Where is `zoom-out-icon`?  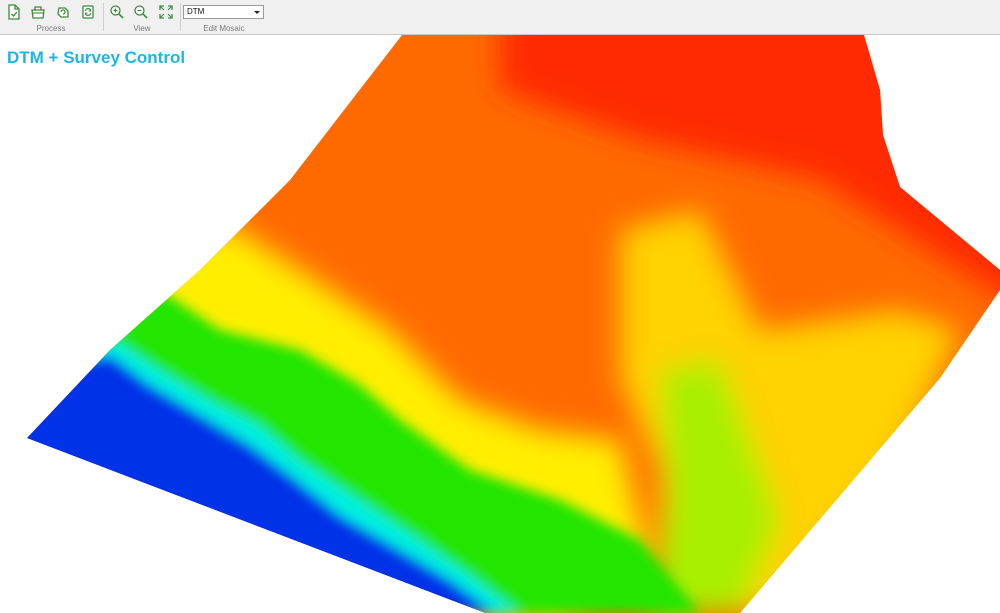
zoom-out-icon is located at coordinates (141, 12).